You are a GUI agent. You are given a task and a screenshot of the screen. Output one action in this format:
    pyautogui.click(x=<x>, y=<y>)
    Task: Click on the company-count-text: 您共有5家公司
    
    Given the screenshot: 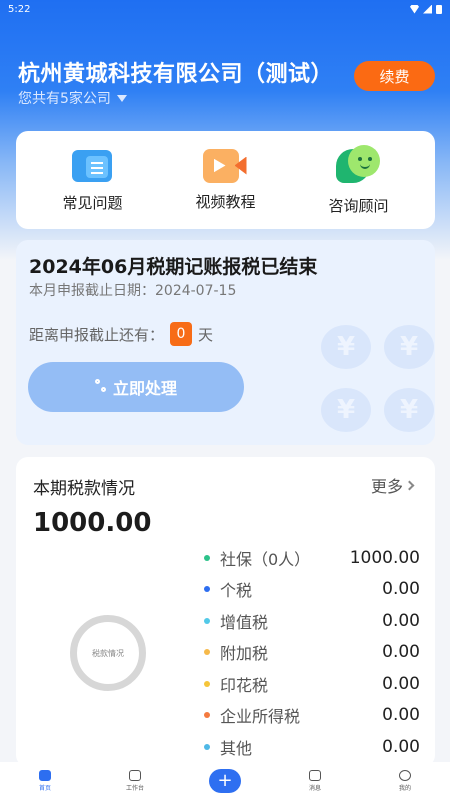 What is the action you would take?
    pyautogui.click(x=64, y=99)
    